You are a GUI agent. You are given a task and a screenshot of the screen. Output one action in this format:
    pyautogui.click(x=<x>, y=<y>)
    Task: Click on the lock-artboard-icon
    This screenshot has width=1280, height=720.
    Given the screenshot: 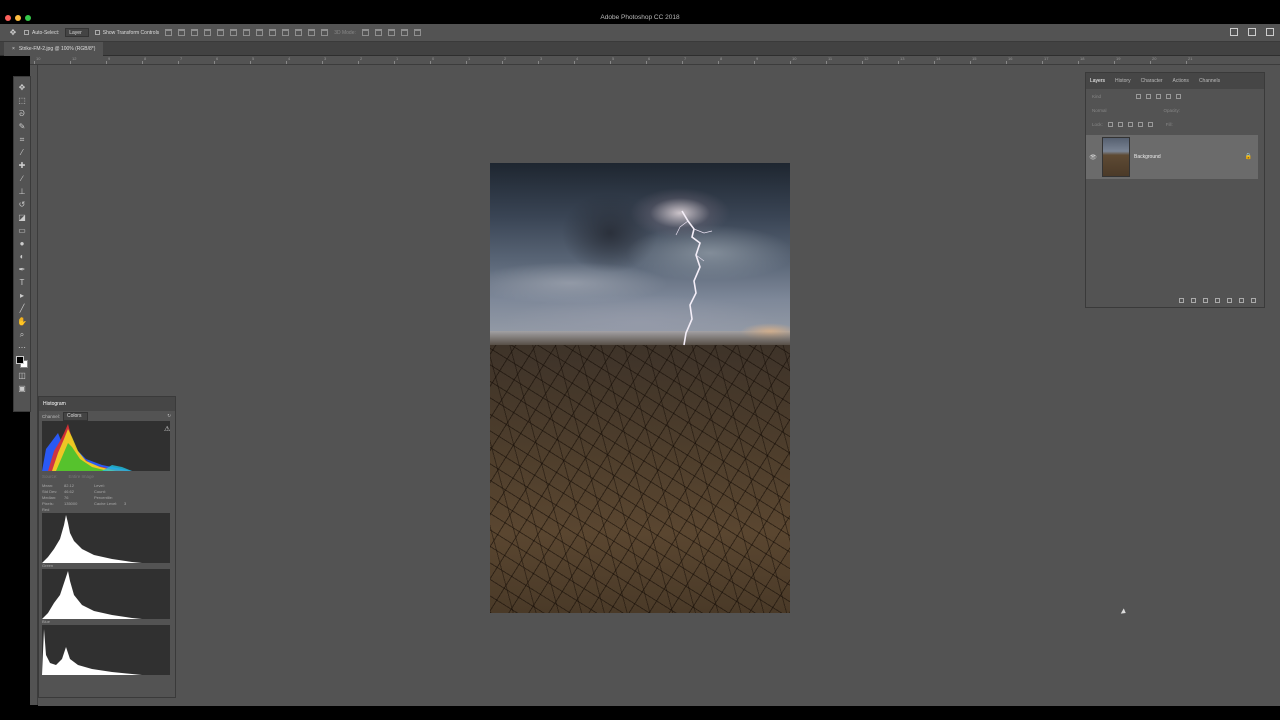 What is the action you would take?
    pyautogui.click(x=1140, y=124)
    